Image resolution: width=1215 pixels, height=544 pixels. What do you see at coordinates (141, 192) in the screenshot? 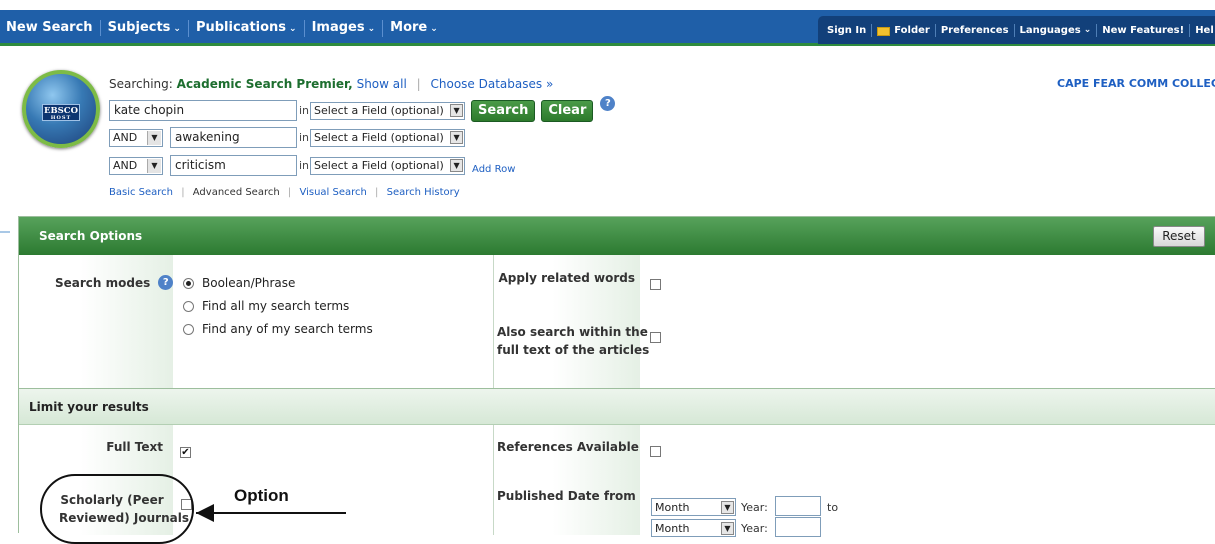
I see `basic-search-link: Basic Search` at bounding box center [141, 192].